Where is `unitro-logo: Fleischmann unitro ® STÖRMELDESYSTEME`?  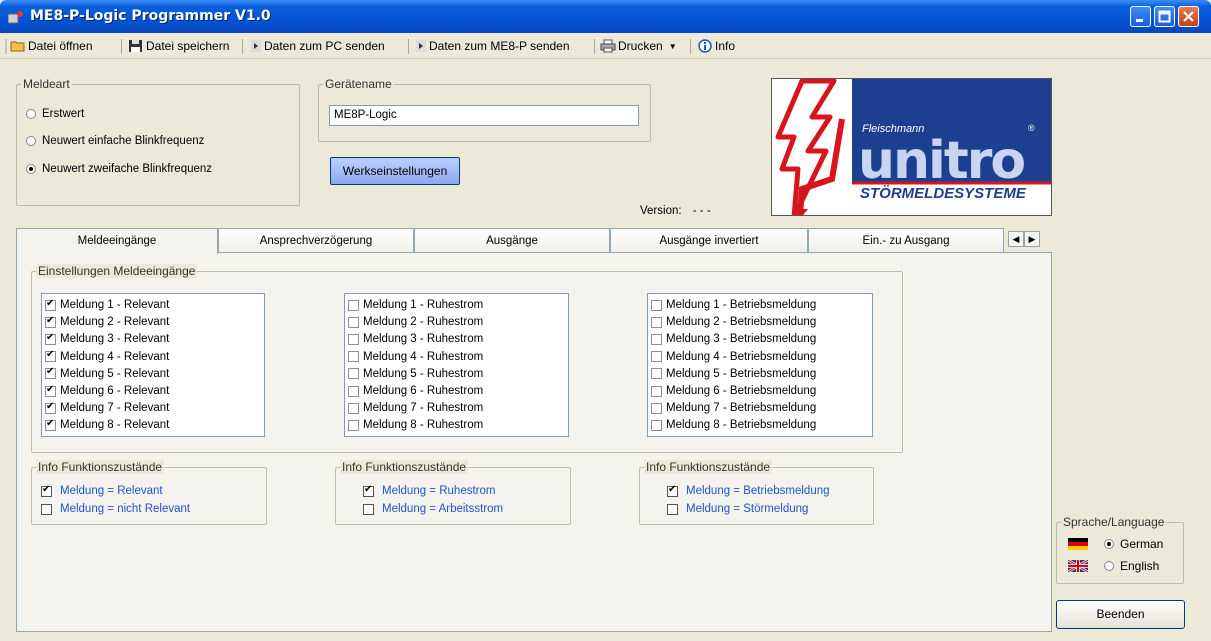
unitro-logo: Fleischmann unitro ® STÖRMELDESYSTEME is located at coordinates (911, 147).